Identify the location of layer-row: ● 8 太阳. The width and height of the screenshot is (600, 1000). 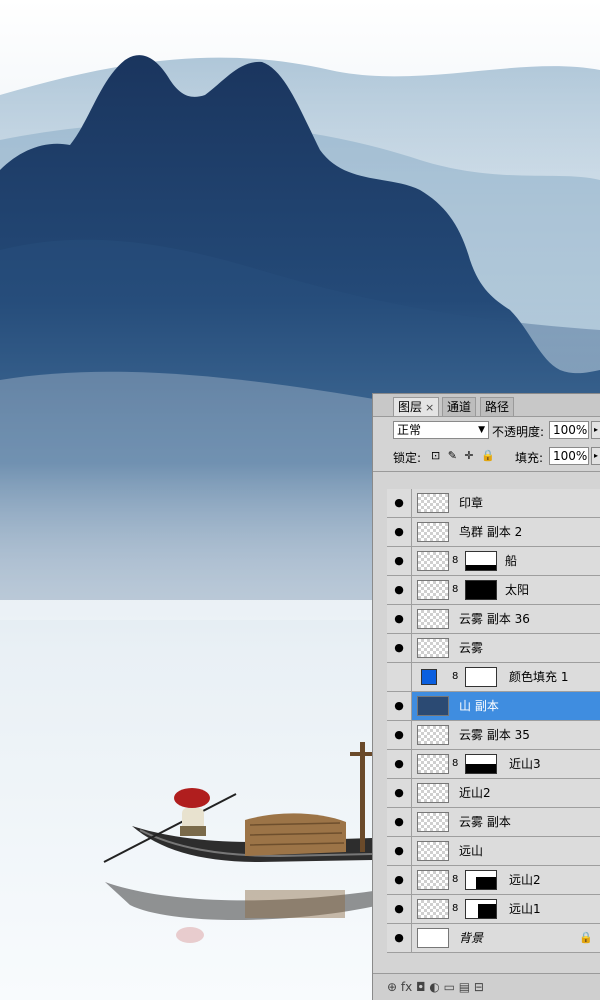
(493, 590).